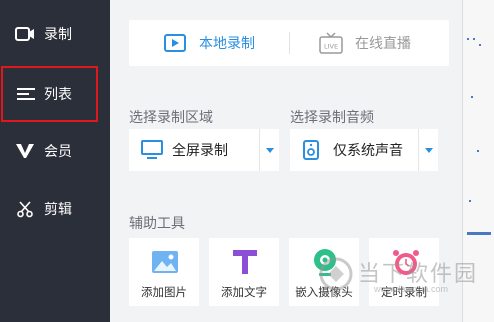 The image size is (494, 322). I want to click on sidebar-item-label: 列表, so click(58, 94).